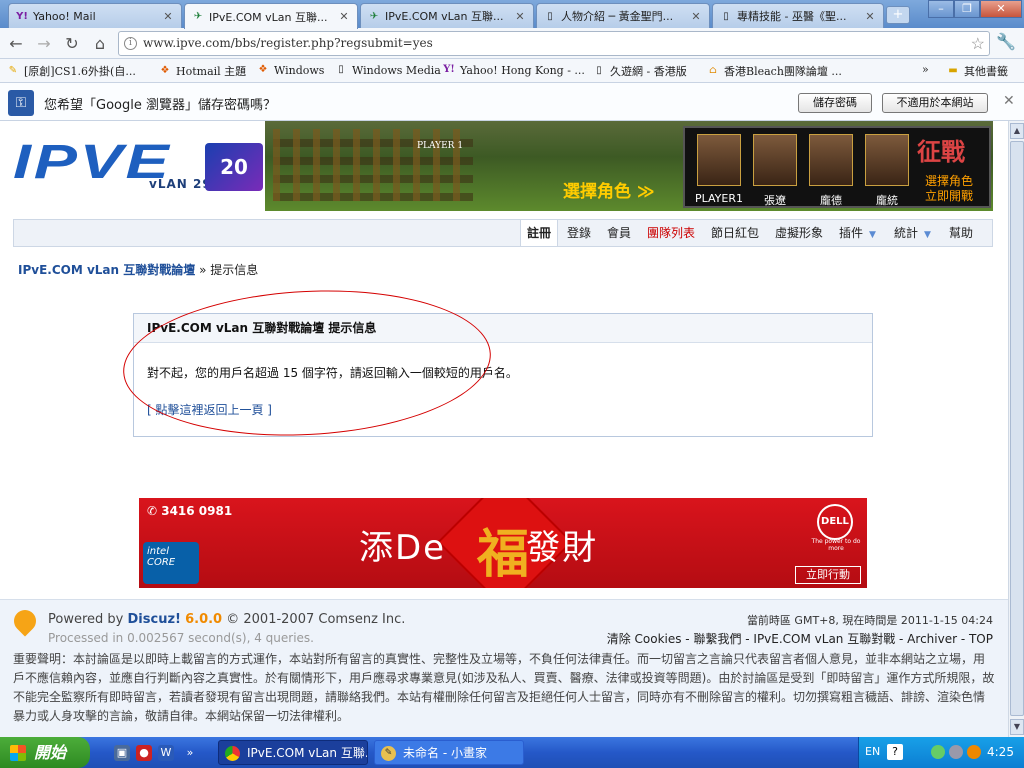 Image resolution: width=1024 pixels, height=768 pixels. Describe the element at coordinates (154, 619) in the screenshot. I see `discuz-link: Discuz!` at that location.